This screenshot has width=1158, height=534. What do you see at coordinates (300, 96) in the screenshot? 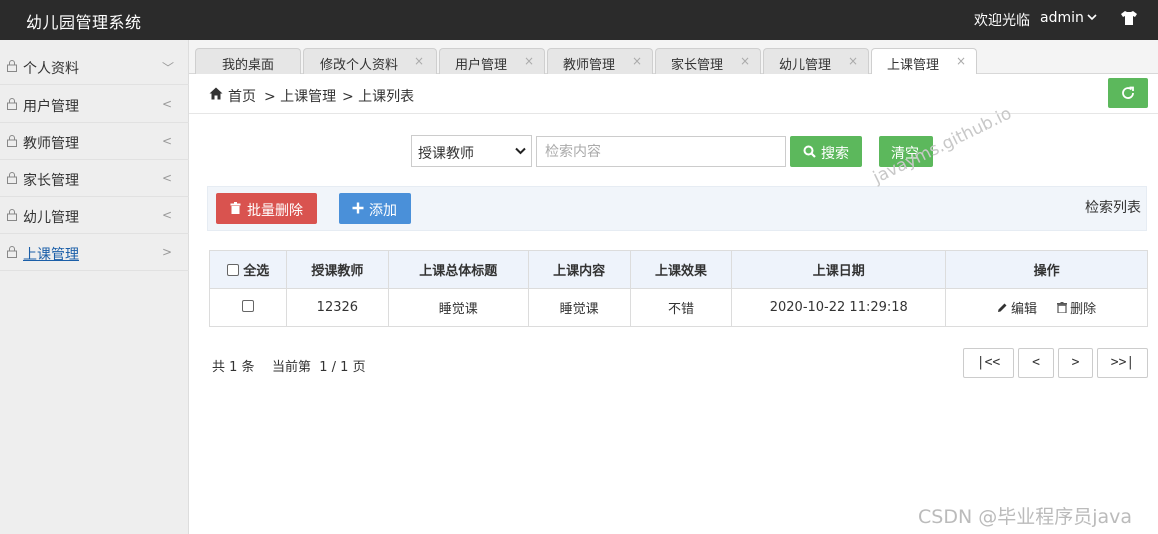
I see `breadcrumb-level1: > 上课管理` at bounding box center [300, 96].